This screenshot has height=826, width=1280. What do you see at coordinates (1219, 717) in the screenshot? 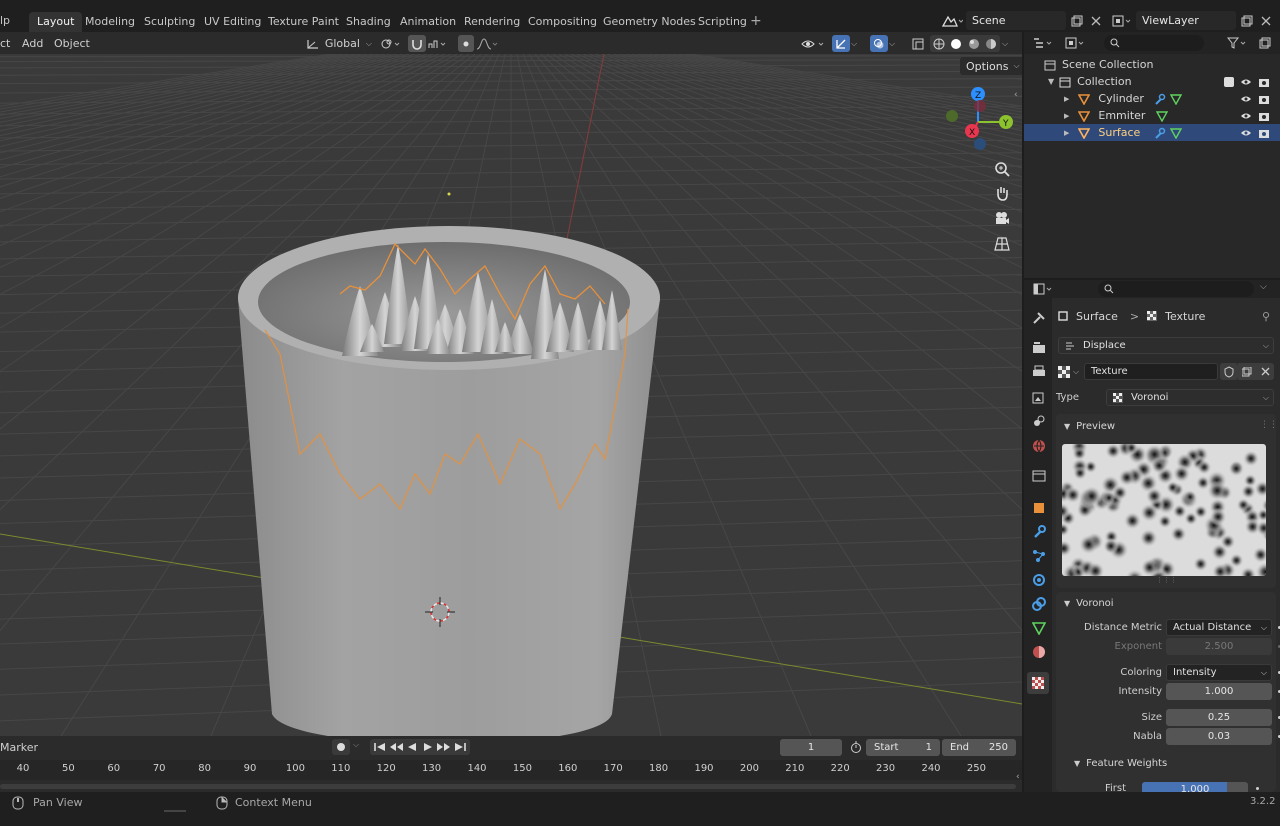
I see `size-field: 0.25` at bounding box center [1219, 717].